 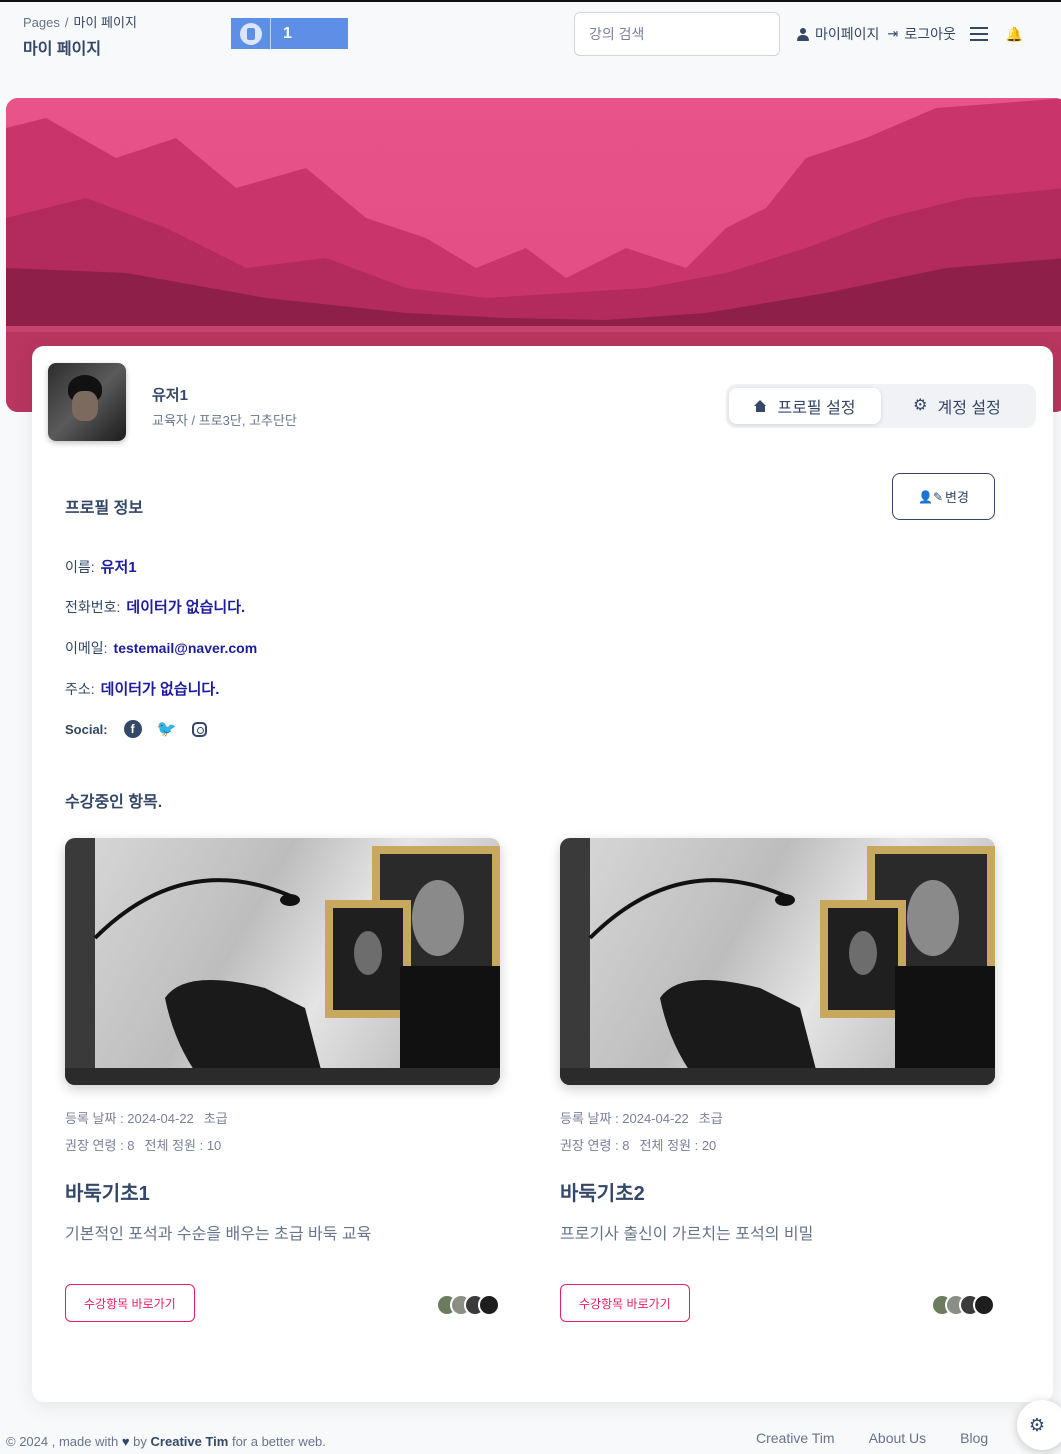 I want to click on rank-badge: 1, so click(x=289, y=33).